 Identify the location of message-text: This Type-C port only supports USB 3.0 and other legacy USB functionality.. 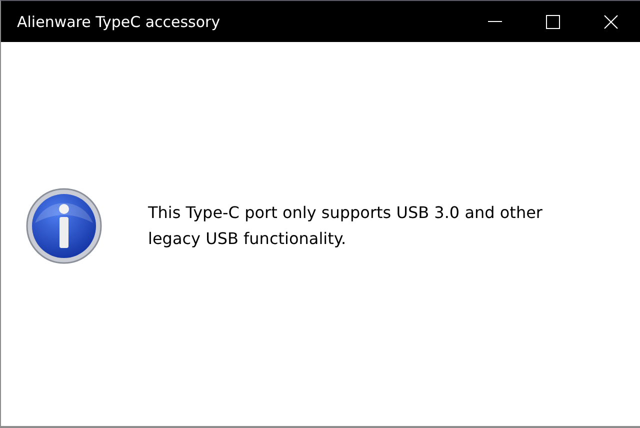
(346, 226).